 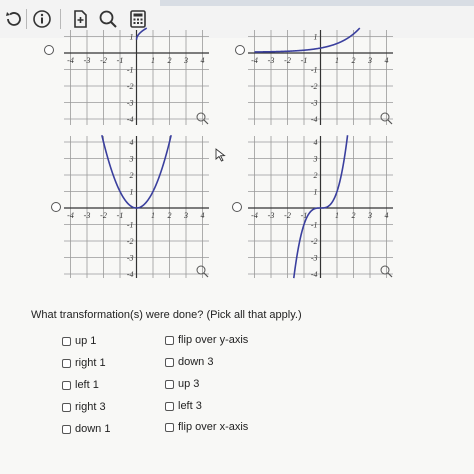 I want to click on option-right-1: right 1, so click(x=84, y=363).